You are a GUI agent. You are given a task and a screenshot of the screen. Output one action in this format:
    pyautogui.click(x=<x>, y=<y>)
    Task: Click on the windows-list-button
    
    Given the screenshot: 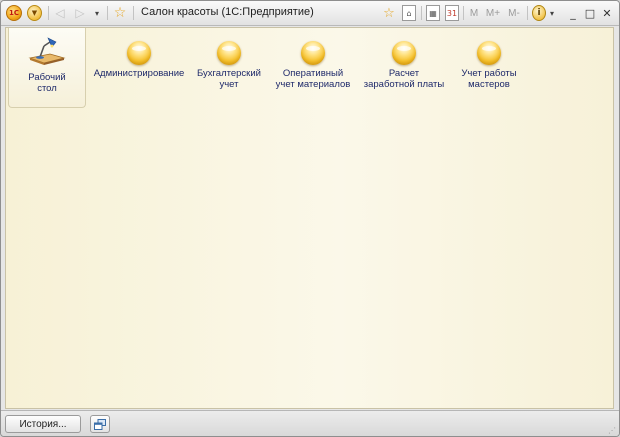 What is the action you would take?
    pyautogui.click(x=100, y=424)
    